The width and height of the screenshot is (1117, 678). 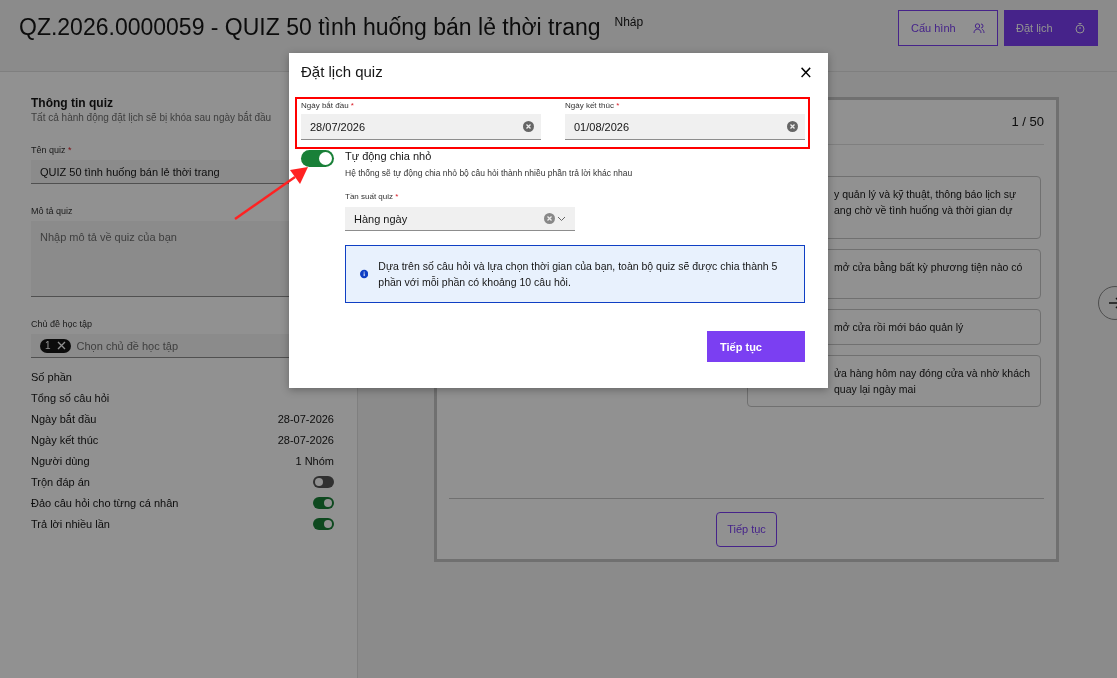 I want to click on close-icon, so click(x=61, y=345).